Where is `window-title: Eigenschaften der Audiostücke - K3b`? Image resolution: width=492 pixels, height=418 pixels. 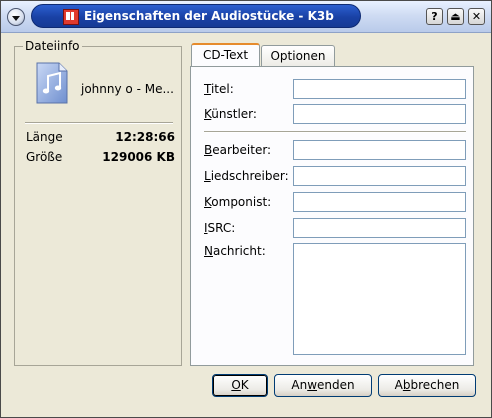
window-title: Eigenschaften der Audiostücke - K3b is located at coordinates (209, 16).